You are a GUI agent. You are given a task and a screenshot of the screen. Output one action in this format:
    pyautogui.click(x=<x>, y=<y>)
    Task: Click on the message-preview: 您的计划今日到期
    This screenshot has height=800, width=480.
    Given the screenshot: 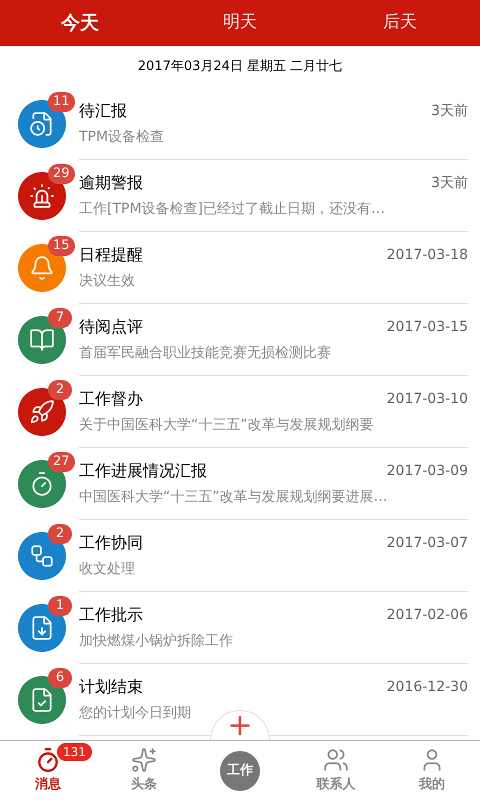 What is the action you would take?
    pyautogui.click(x=135, y=713)
    